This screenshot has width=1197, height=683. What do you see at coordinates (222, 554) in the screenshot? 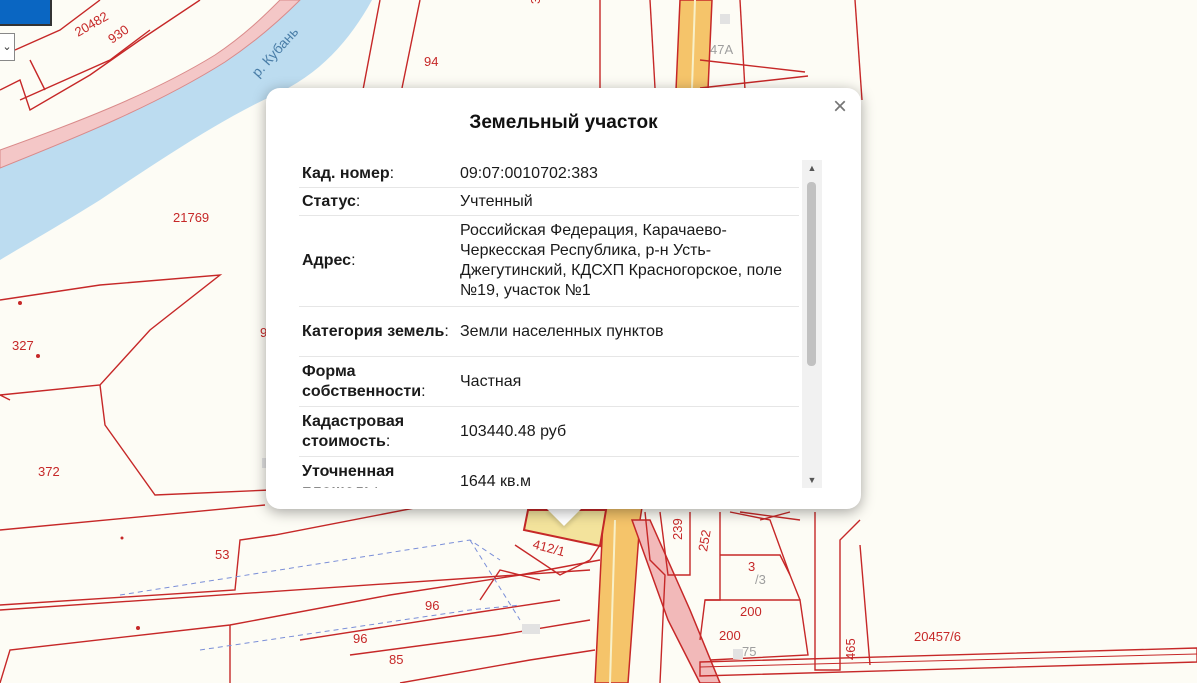
I see `parcel-label: 53` at bounding box center [222, 554].